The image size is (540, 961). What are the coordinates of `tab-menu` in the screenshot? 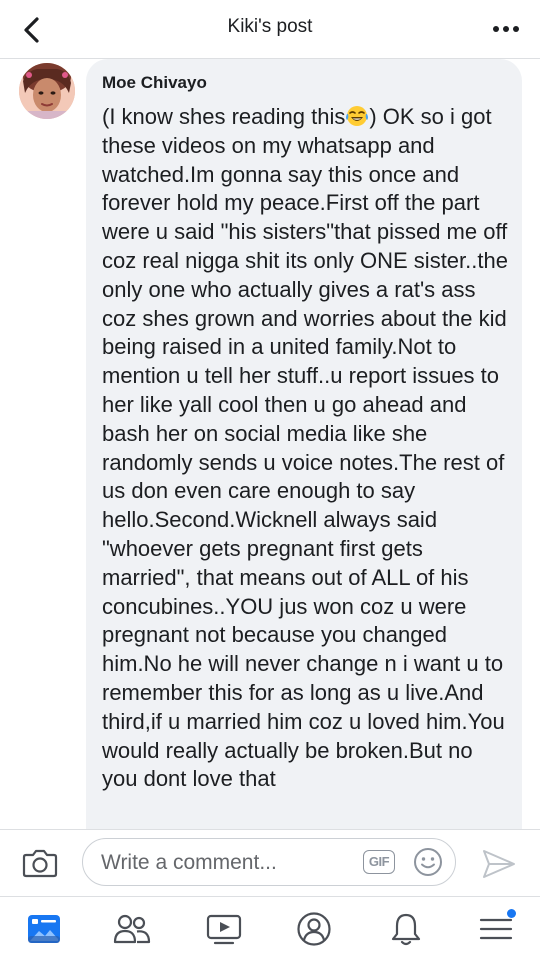 It's located at (496, 929).